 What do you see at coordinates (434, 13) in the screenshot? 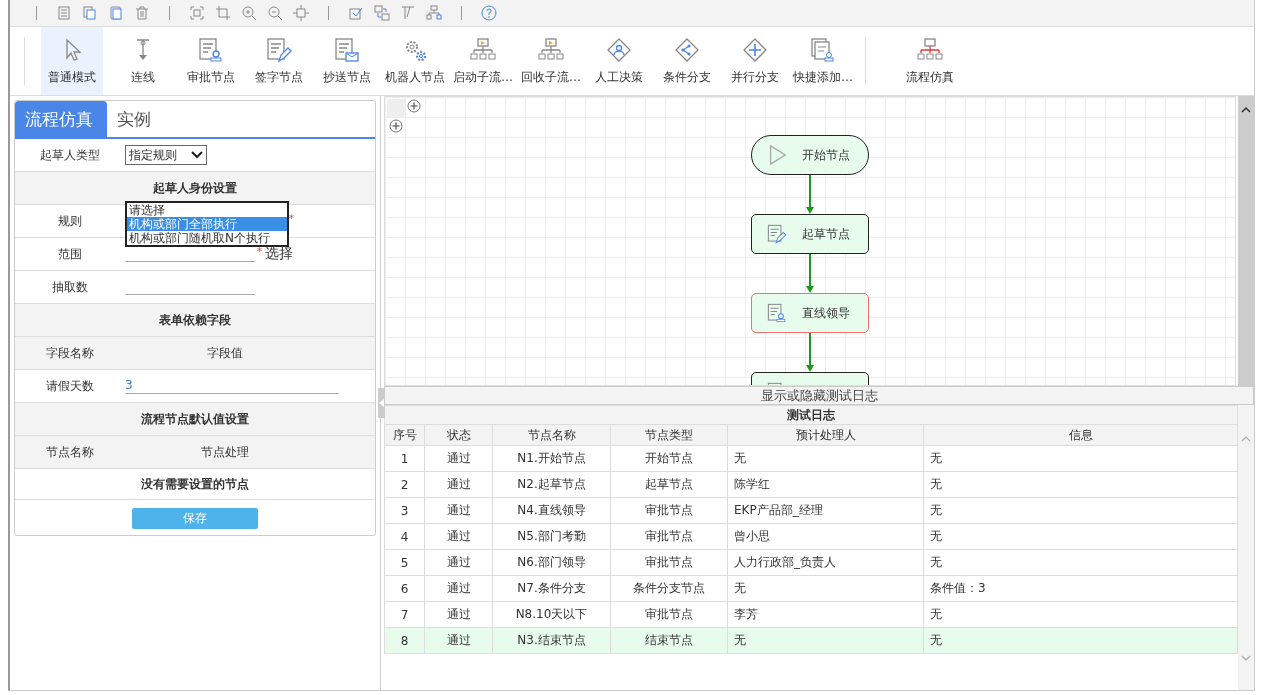
I see `tree-icon` at bounding box center [434, 13].